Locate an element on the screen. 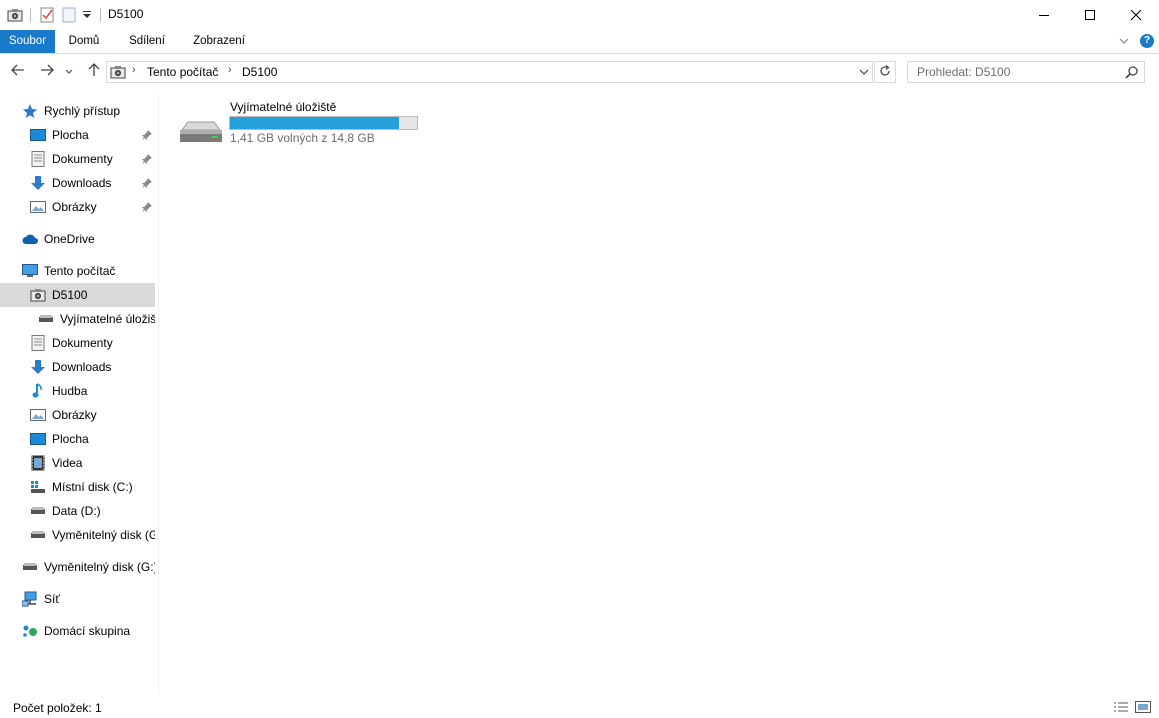 The image size is (1159, 718). sidebar-item-domaci-skupina: Domácí skupina is located at coordinates (77, 631).